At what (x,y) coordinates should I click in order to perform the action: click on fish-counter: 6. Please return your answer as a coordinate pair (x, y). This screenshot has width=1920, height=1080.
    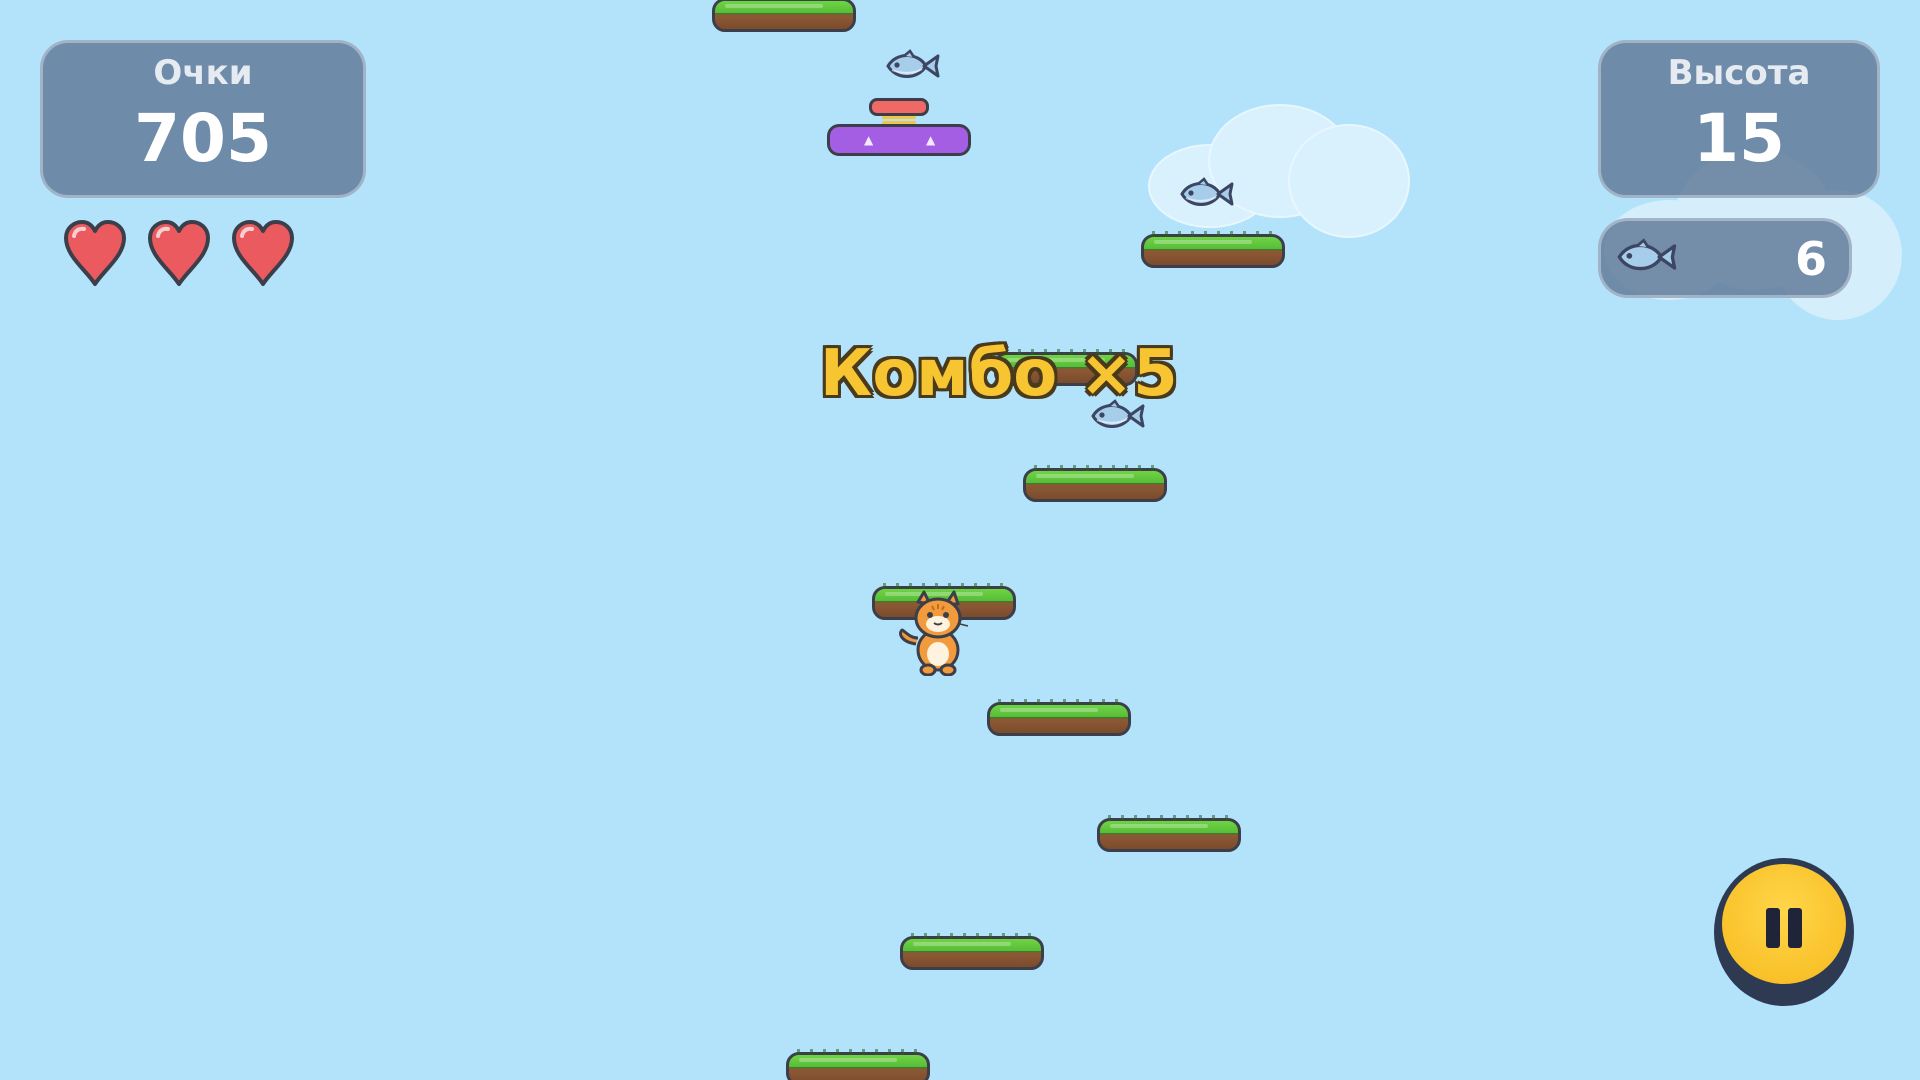
    Looking at the image, I should click on (1725, 258).